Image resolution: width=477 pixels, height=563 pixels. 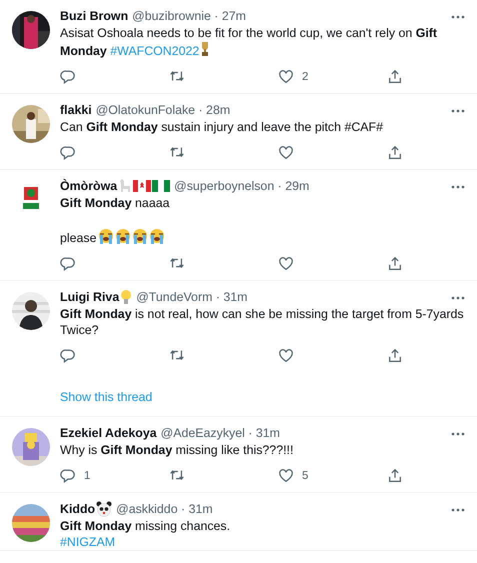 What do you see at coordinates (94, 16) in the screenshot?
I see `display-name: Buzi Brown` at bounding box center [94, 16].